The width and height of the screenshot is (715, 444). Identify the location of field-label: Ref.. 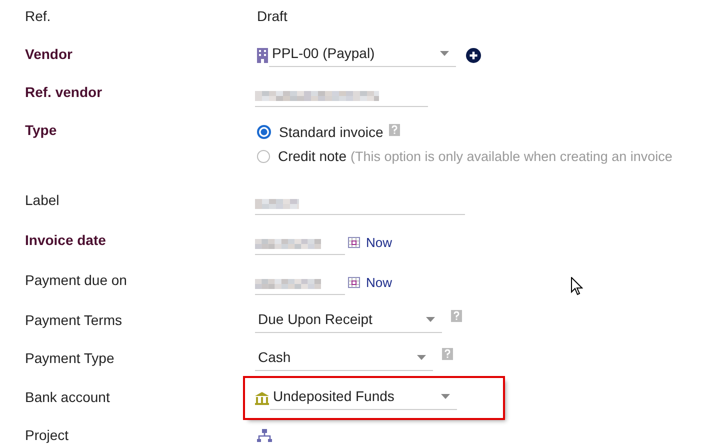
(38, 16).